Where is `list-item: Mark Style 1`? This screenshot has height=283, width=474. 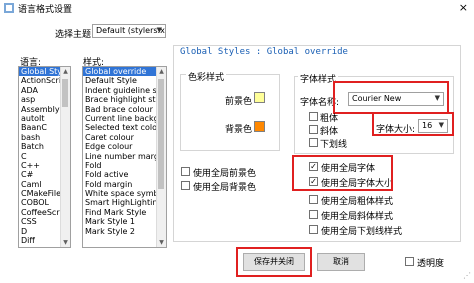
list-item: Mark Style 1 is located at coordinates (124, 221).